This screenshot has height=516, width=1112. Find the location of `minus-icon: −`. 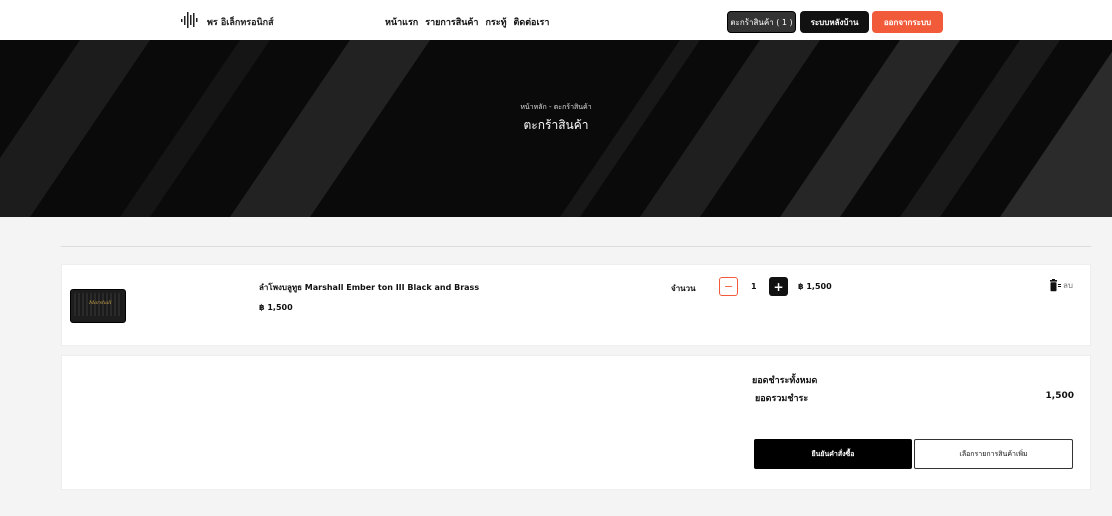

minus-icon: − is located at coordinates (728, 286).